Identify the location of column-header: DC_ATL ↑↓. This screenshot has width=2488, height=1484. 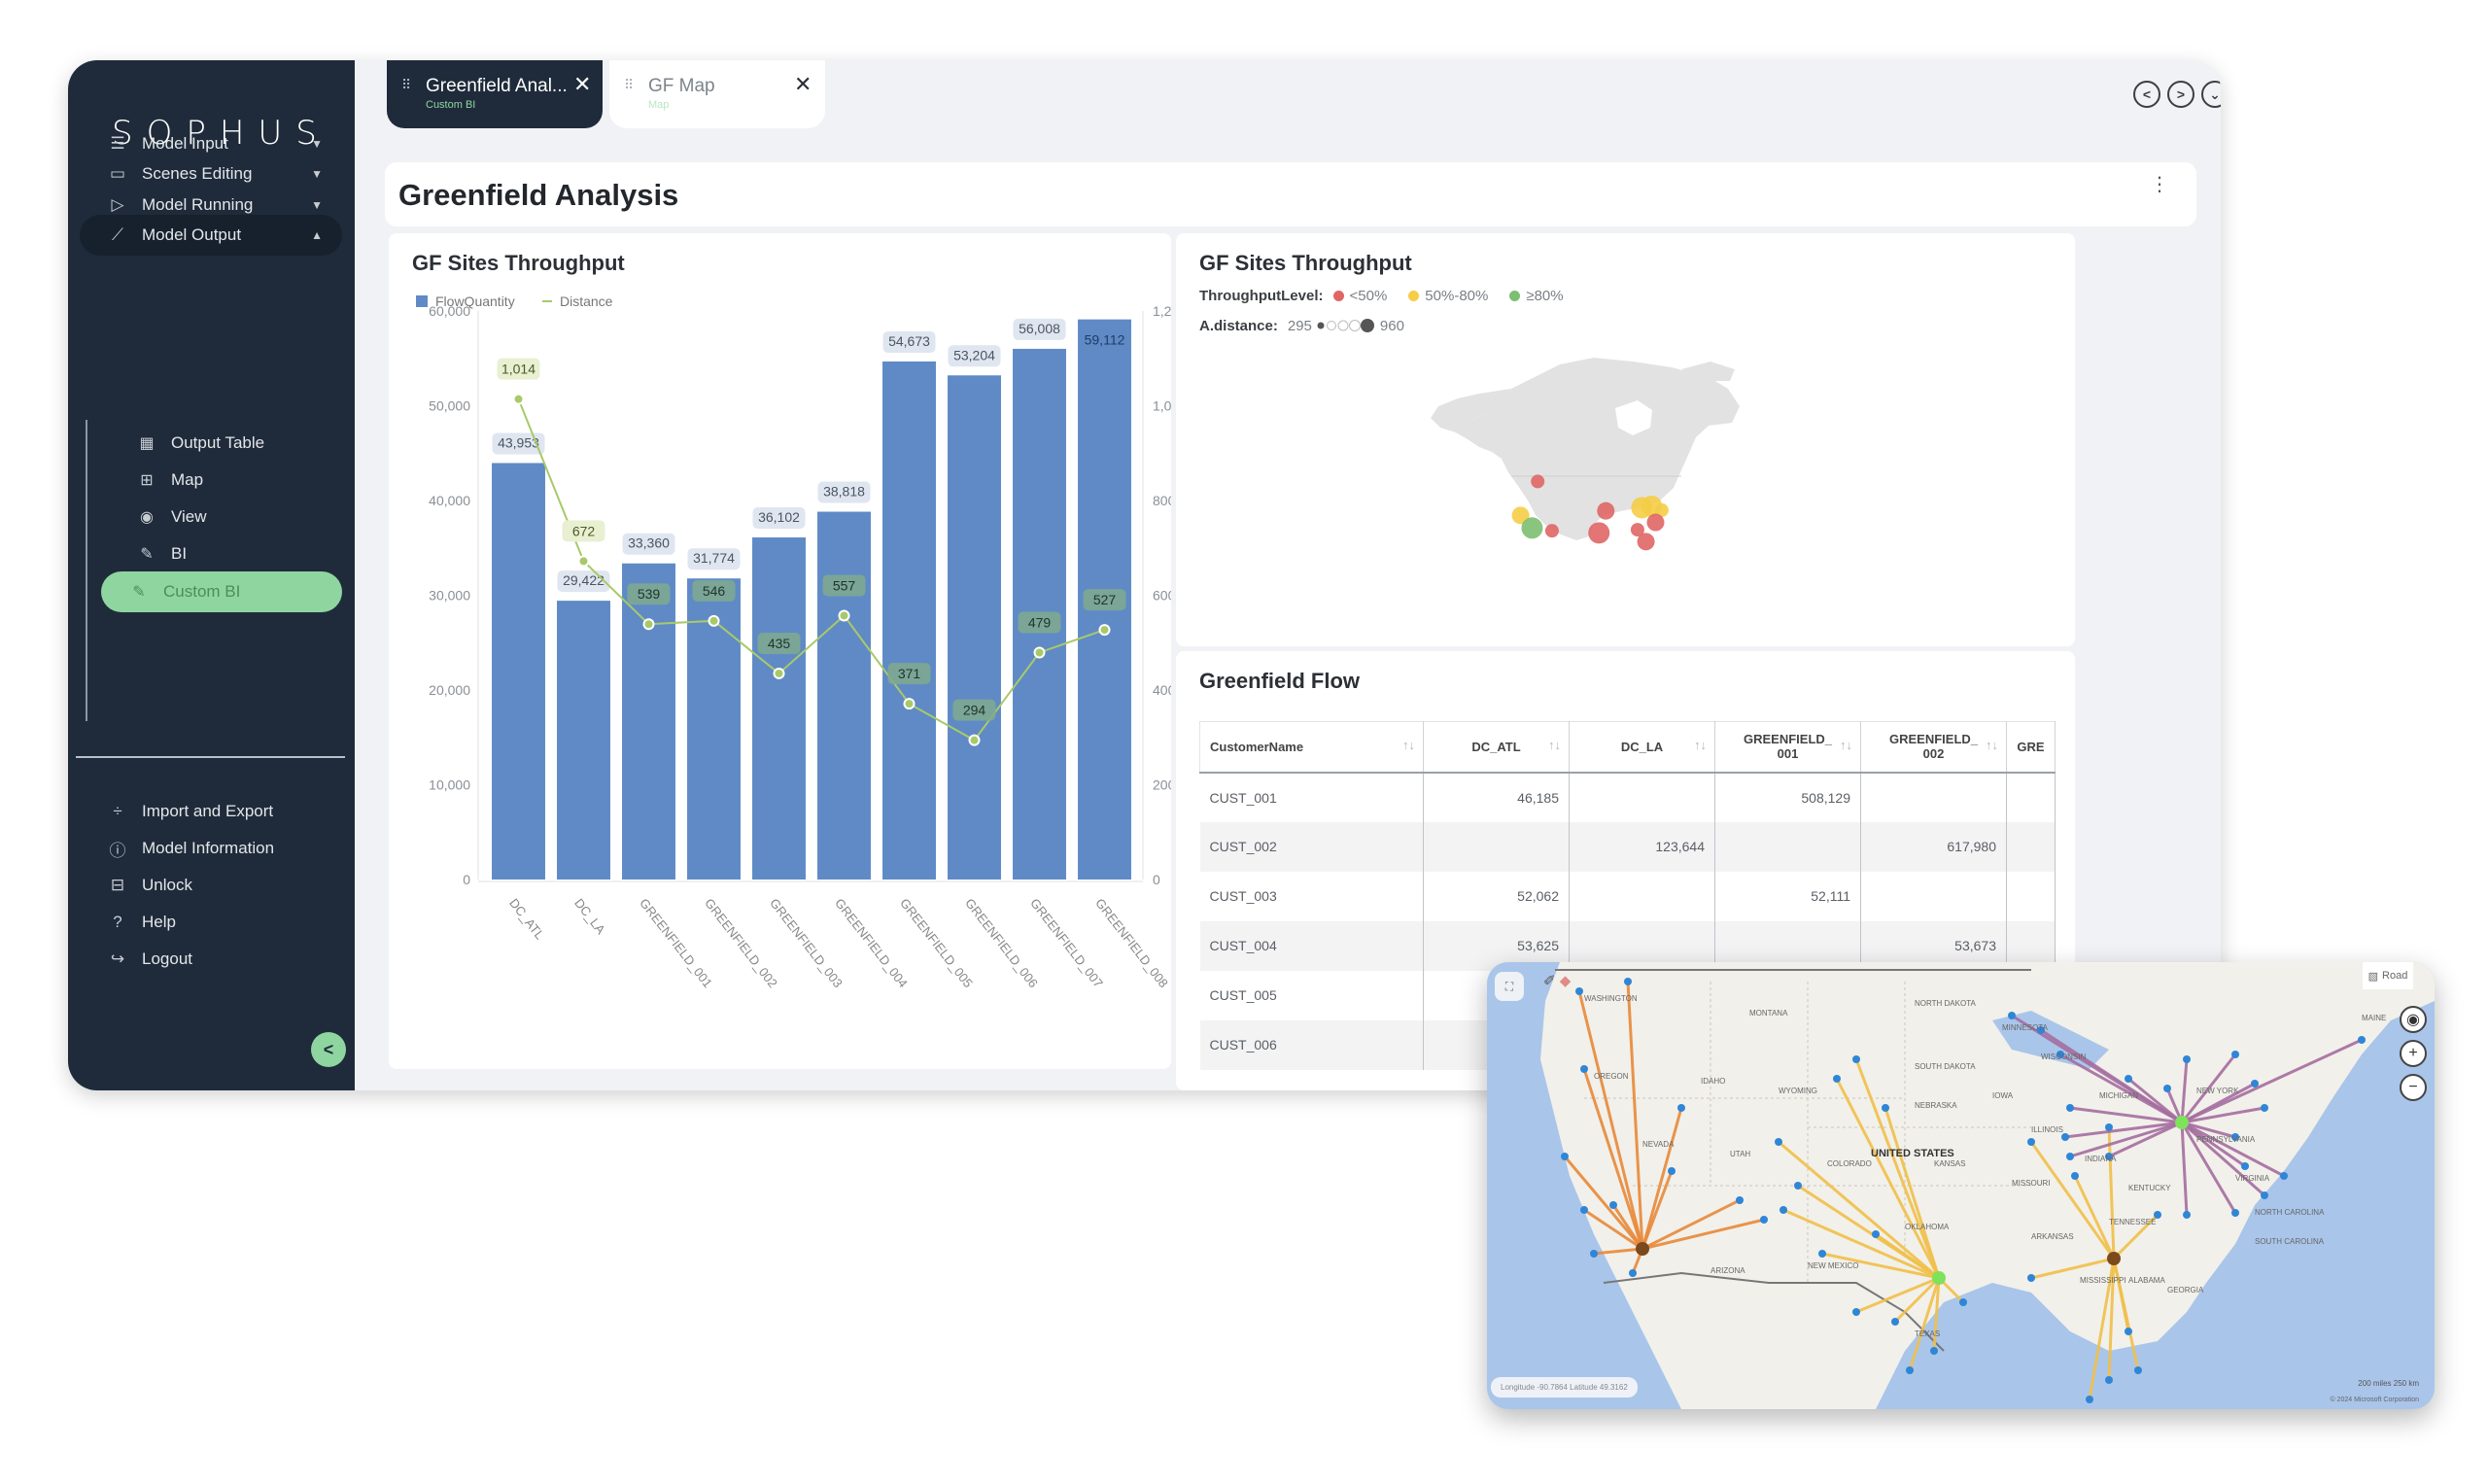
(1496, 747).